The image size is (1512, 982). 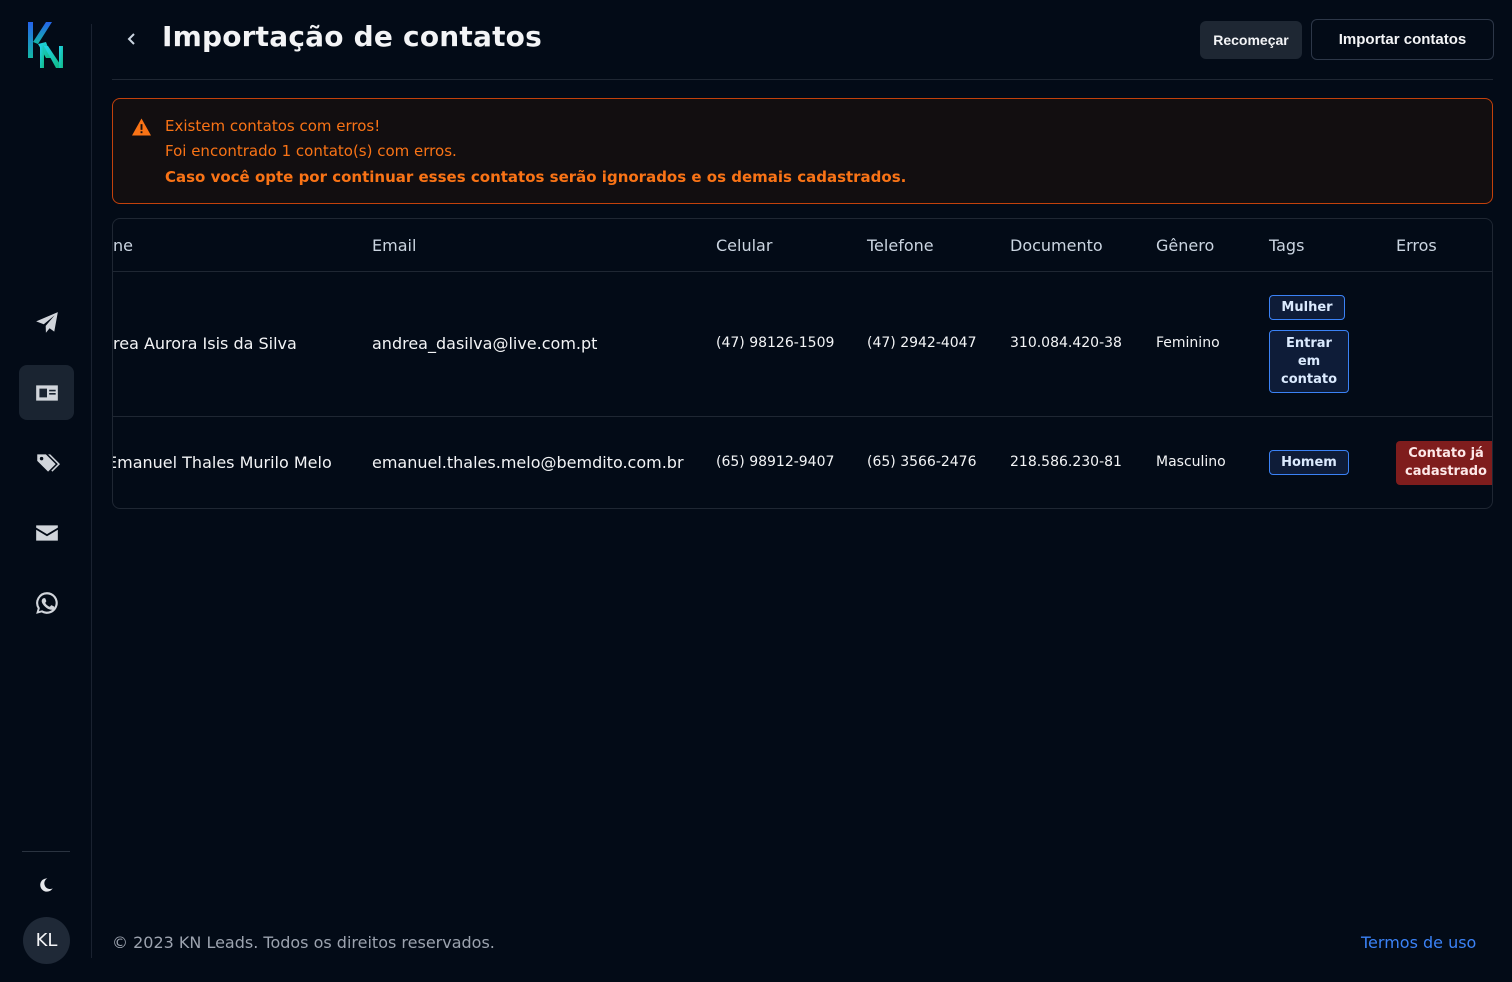 I want to click on sidebar-item-email, so click(x=46, y=532).